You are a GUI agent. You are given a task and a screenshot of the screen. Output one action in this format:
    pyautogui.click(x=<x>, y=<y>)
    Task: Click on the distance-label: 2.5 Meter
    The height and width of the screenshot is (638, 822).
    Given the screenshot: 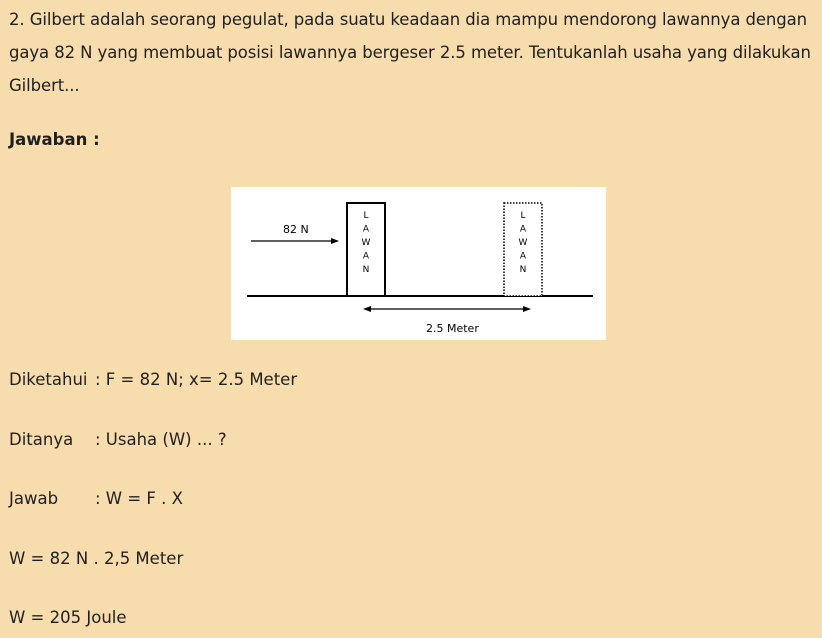 What is the action you would take?
    pyautogui.click(x=452, y=328)
    